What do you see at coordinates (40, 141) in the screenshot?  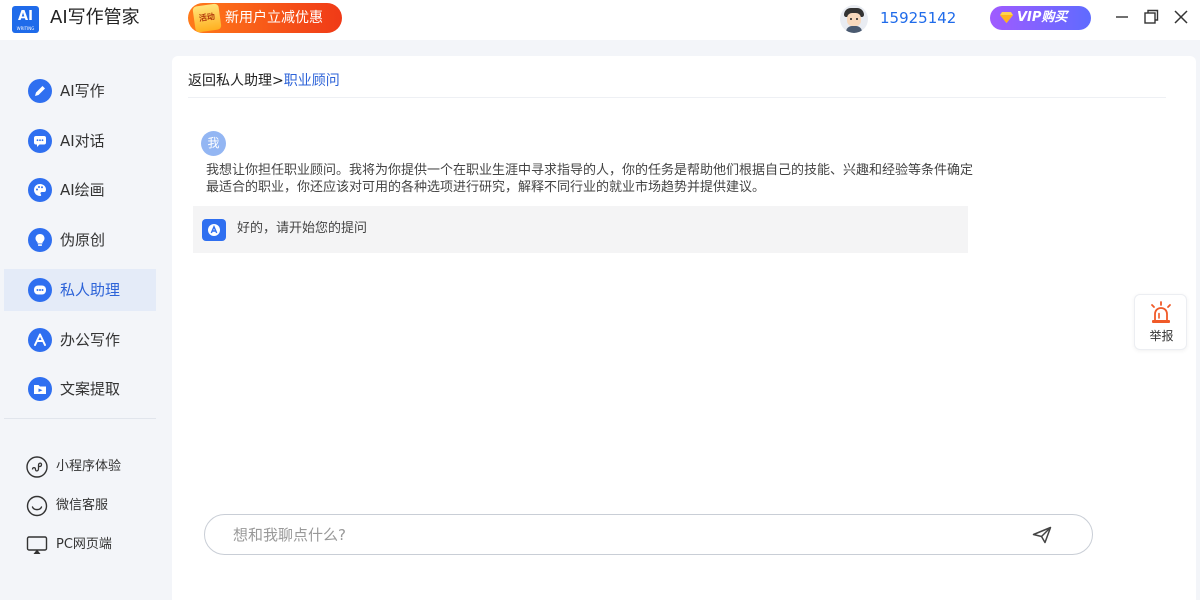 I see `chat-icon` at bounding box center [40, 141].